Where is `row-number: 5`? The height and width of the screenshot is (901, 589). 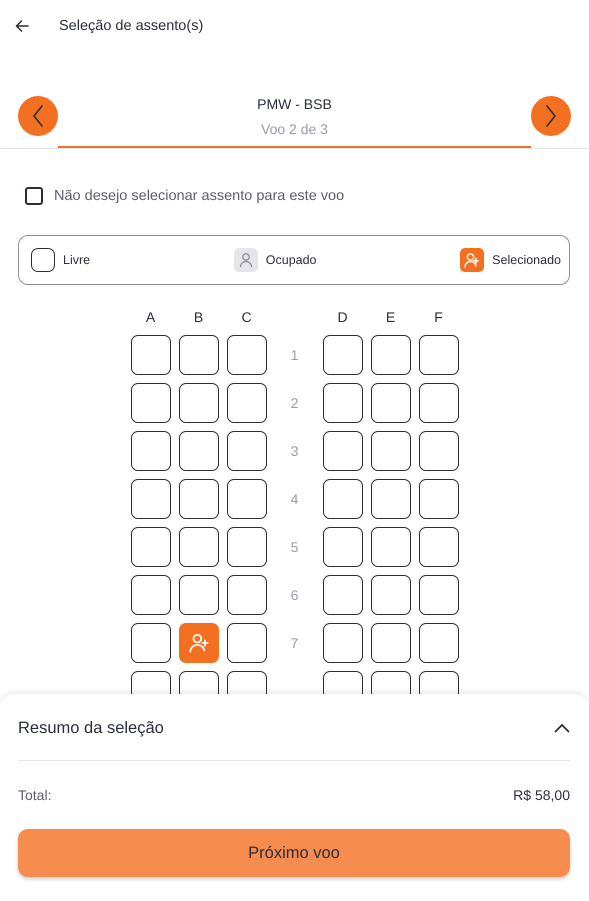 row-number: 5 is located at coordinates (295, 547).